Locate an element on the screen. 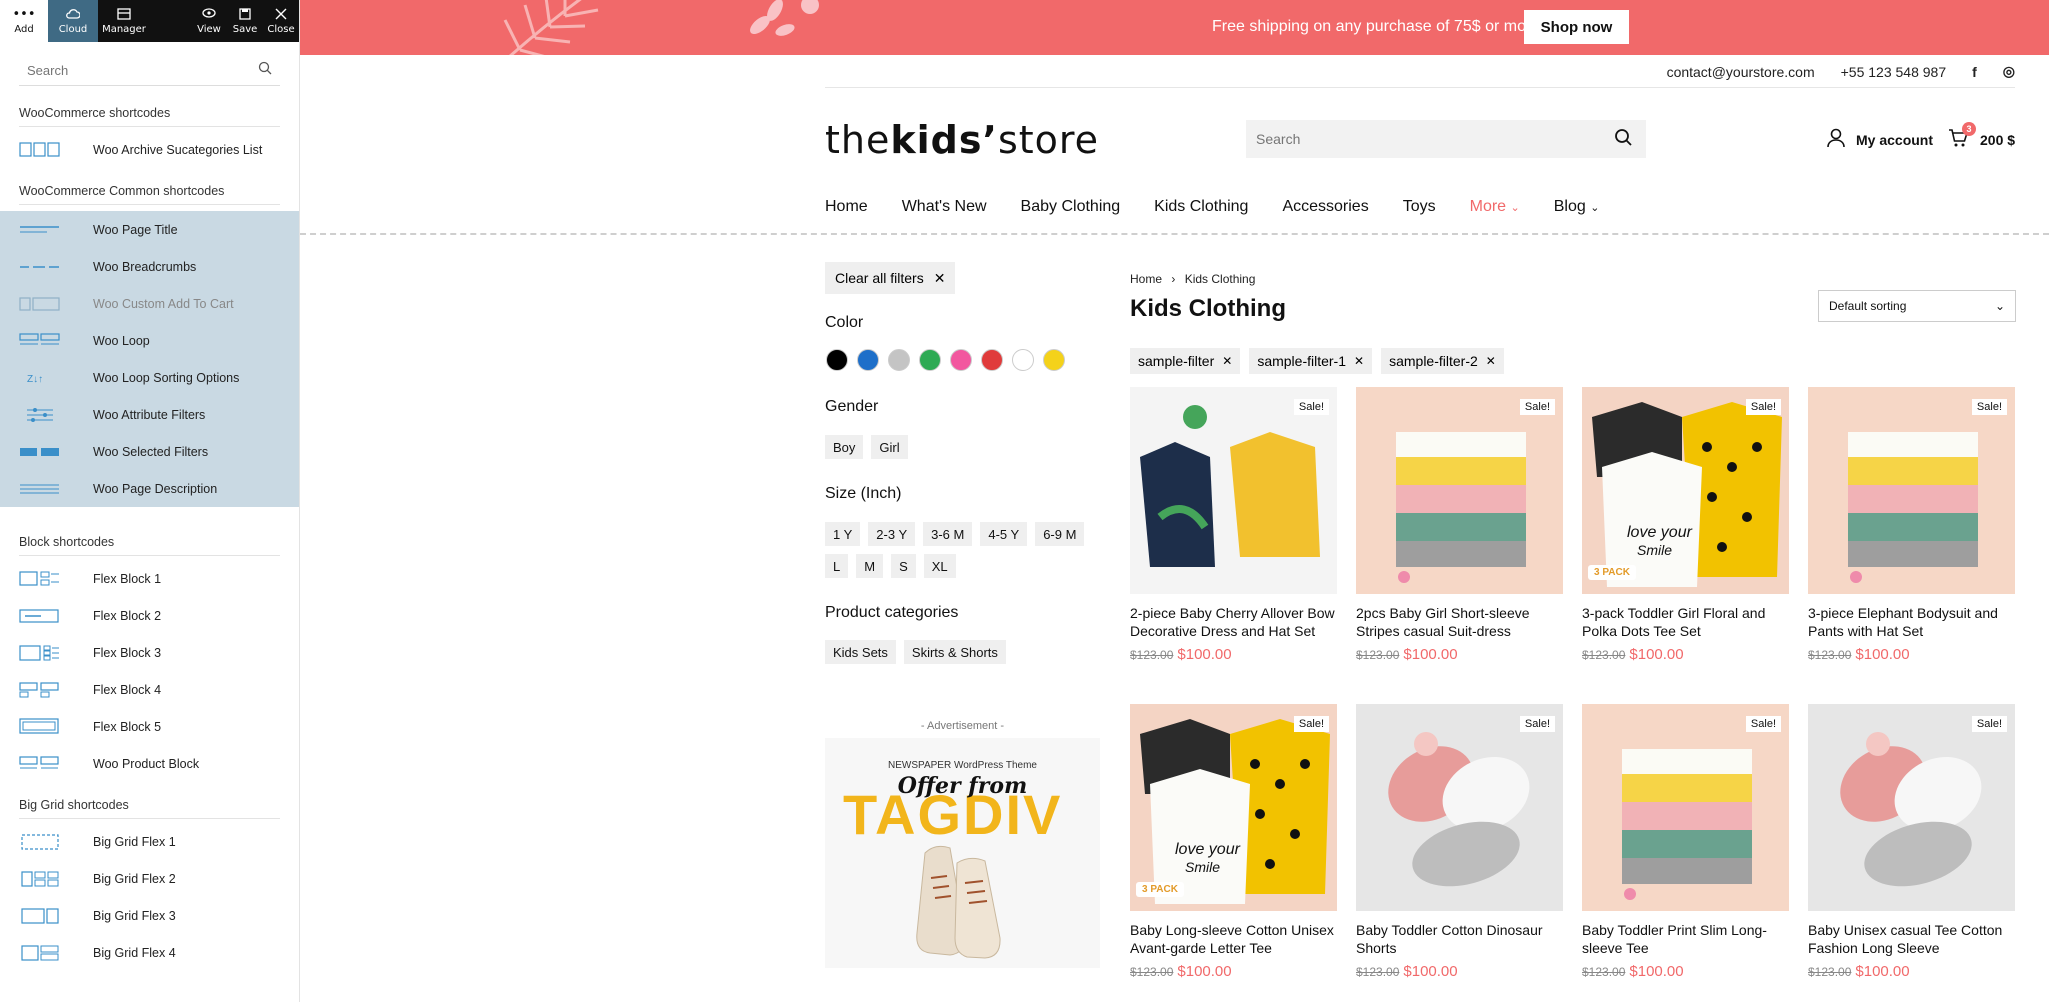 The image size is (2049, 1002). shortcode-item: Flex Block 1 is located at coordinates (149, 578).